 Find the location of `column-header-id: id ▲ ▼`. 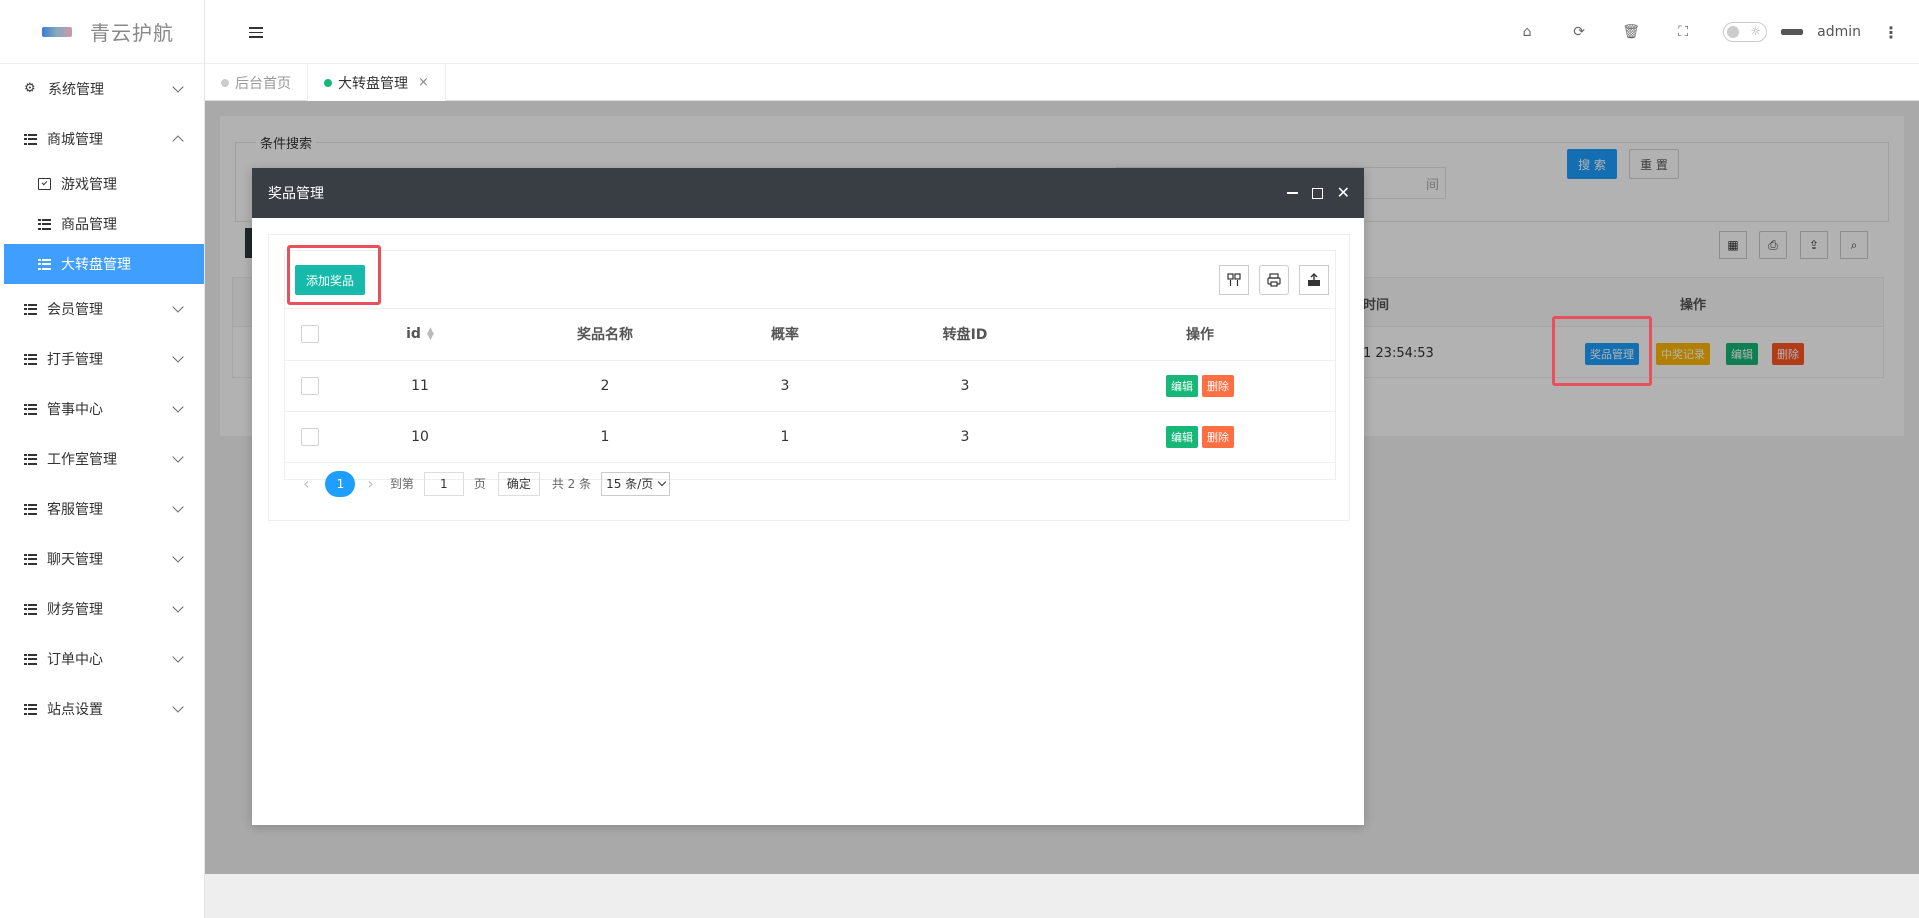

column-header-id: id ▲ ▼ is located at coordinates (420, 335).